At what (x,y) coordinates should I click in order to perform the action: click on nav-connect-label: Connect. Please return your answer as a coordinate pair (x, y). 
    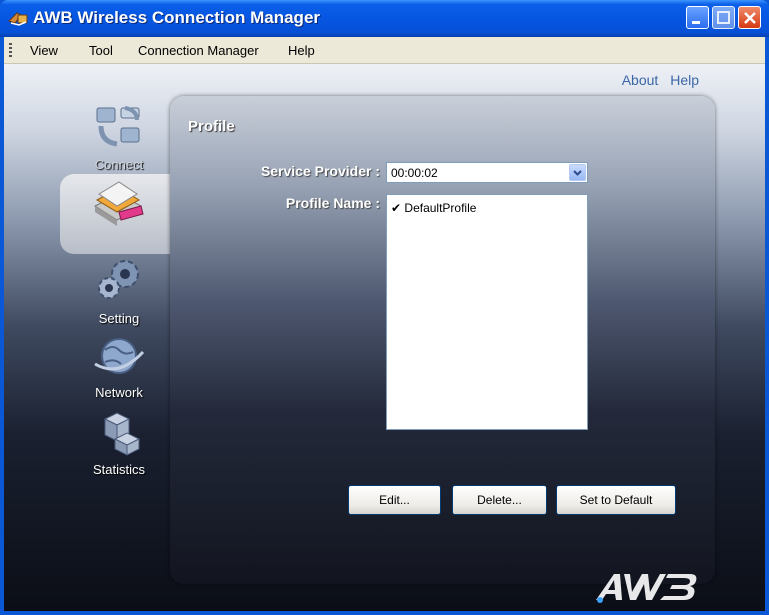
    Looking at the image, I should click on (119, 164).